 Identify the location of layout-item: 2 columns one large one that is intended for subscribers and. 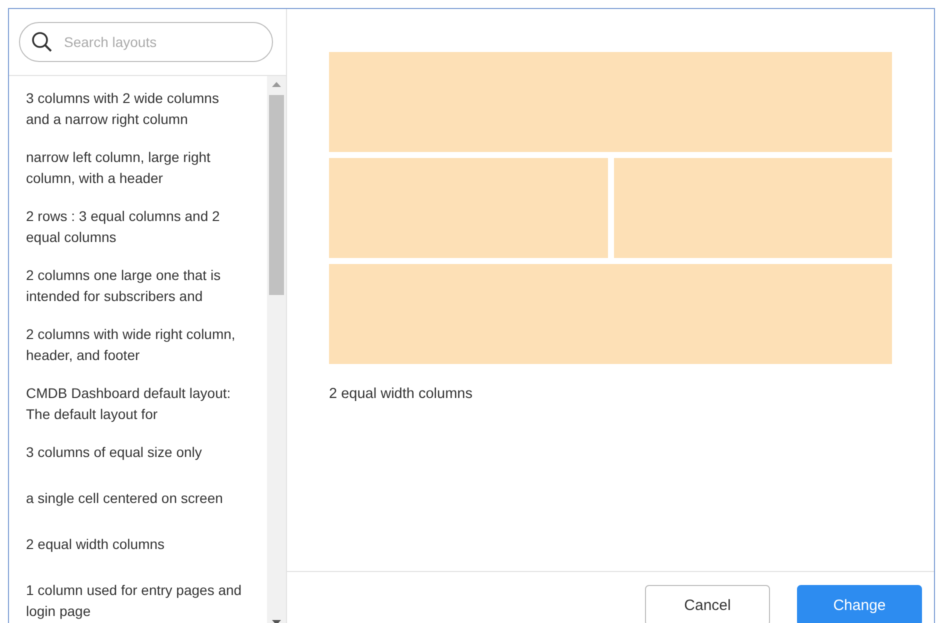
(135, 294).